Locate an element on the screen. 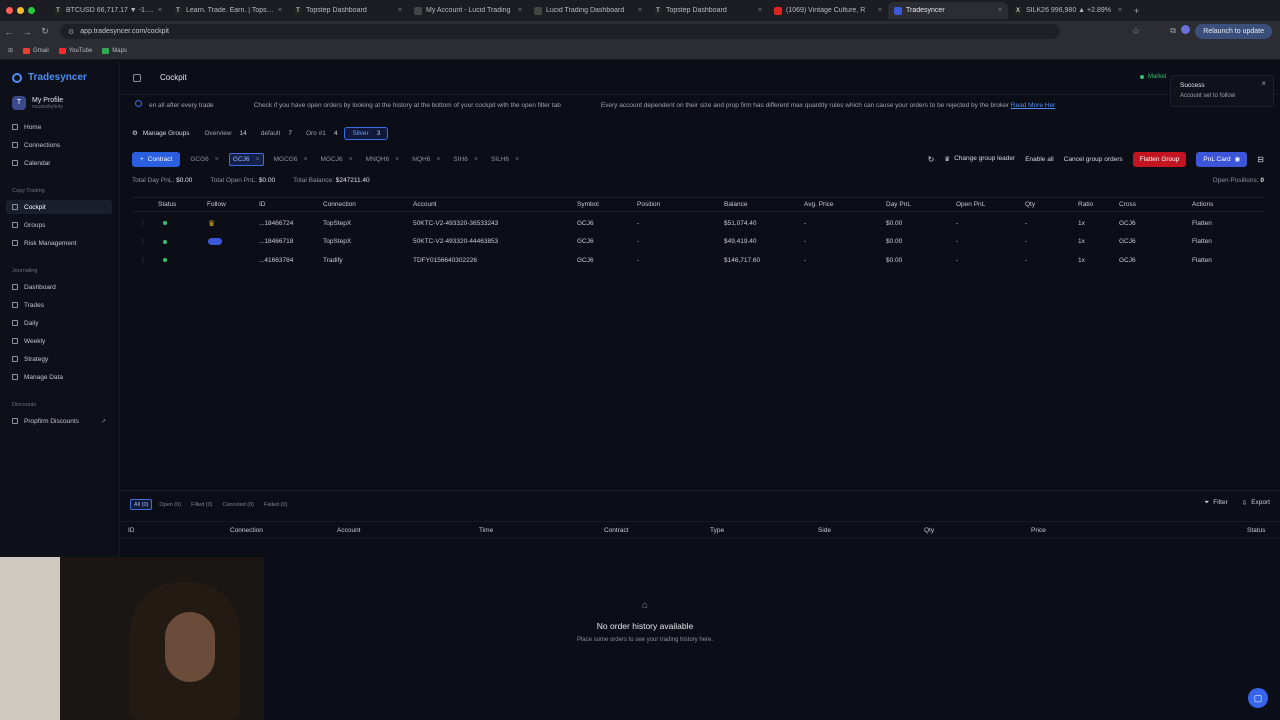  sidebar-item-groups: Groups is located at coordinates (59, 225).